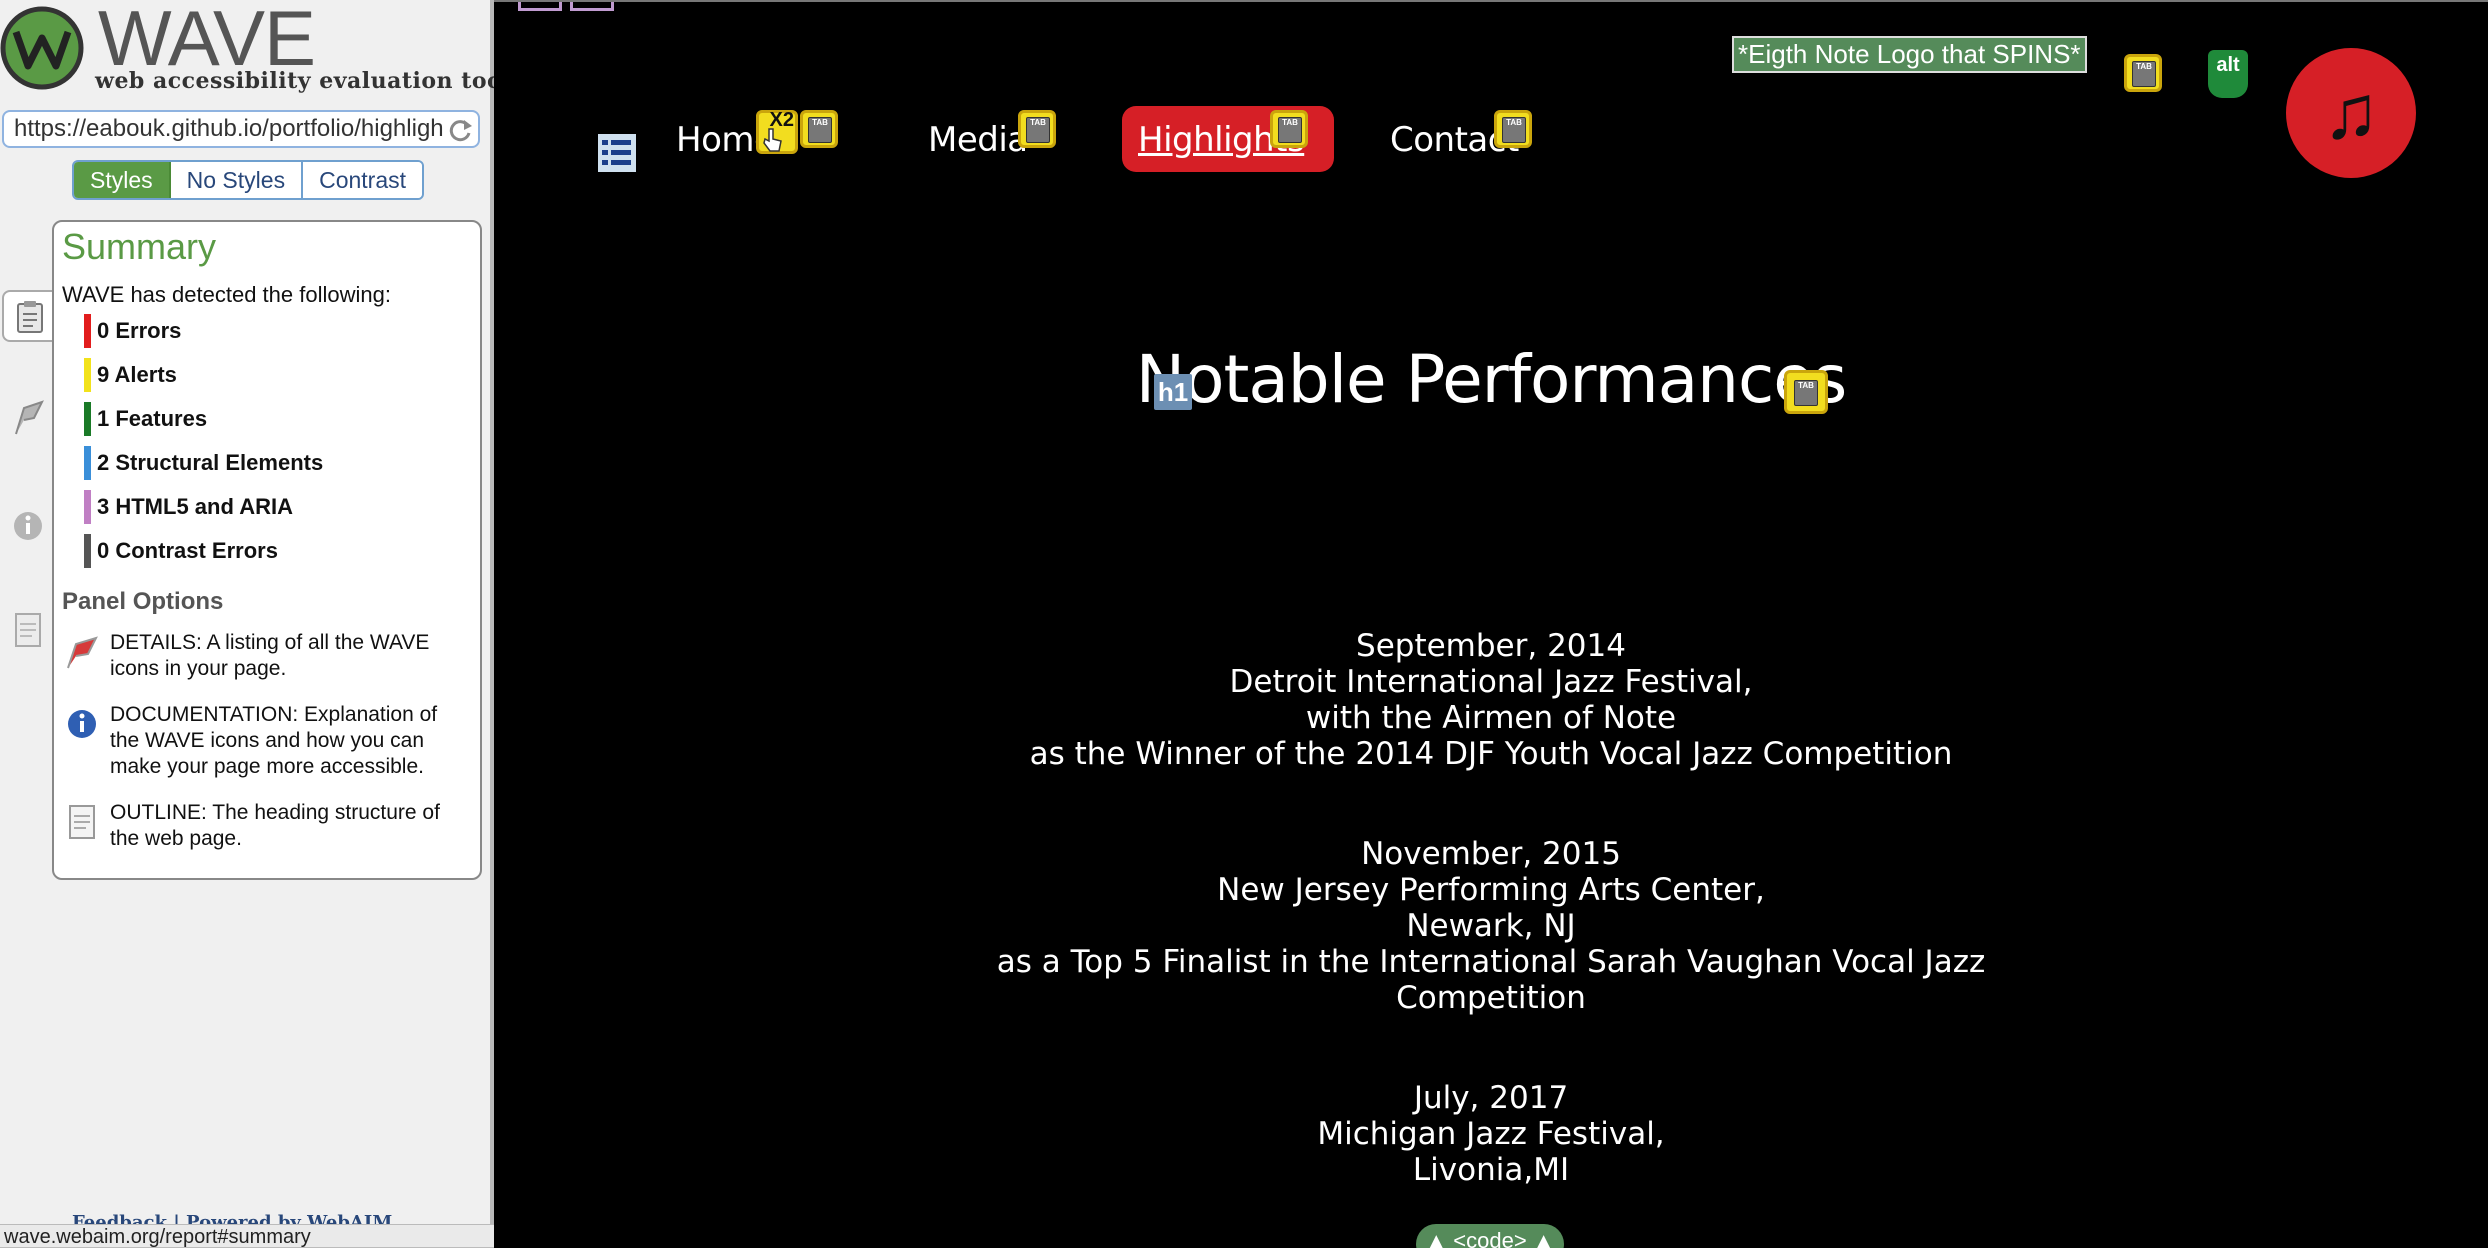  I want to click on tab-styles: Styles, so click(122, 180).